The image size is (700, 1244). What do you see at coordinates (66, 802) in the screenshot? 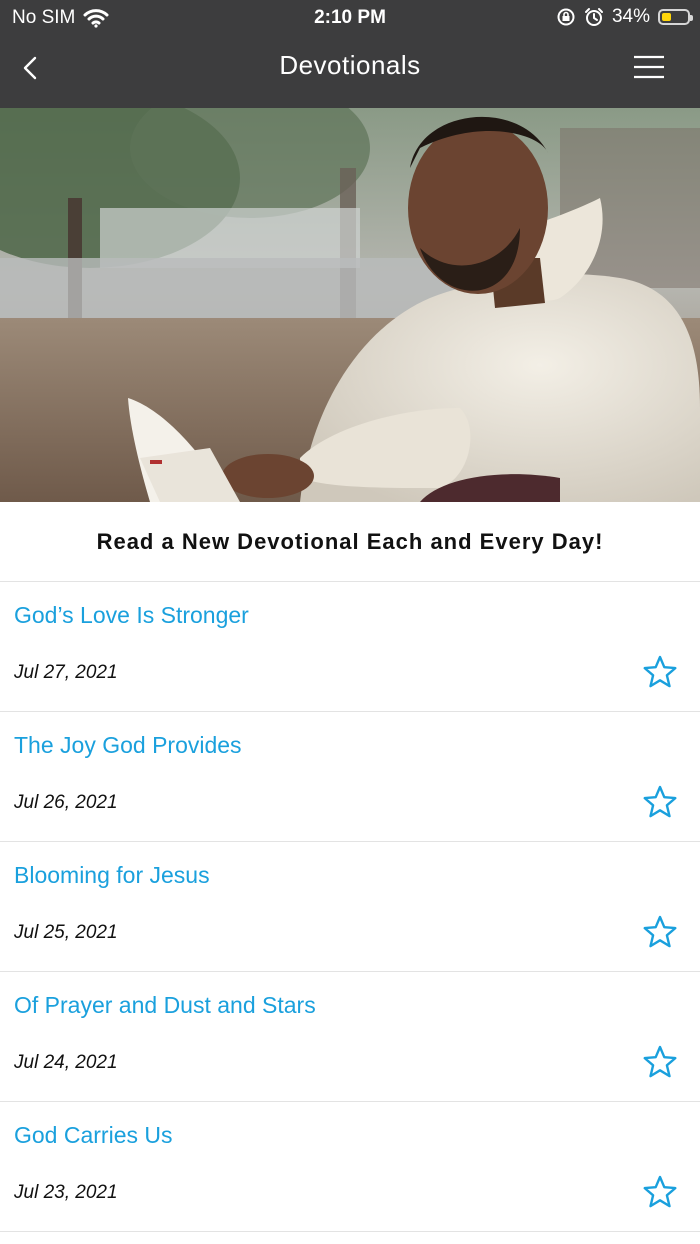
I see `devotional-date: Jul 26, 2021` at bounding box center [66, 802].